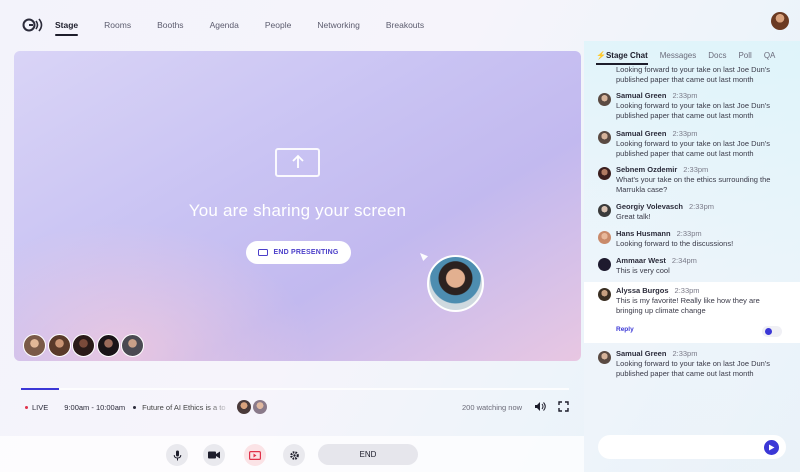 This screenshot has height=472, width=800. What do you see at coordinates (297, 162) in the screenshot?
I see `screen-share-icon` at bounding box center [297, 162].